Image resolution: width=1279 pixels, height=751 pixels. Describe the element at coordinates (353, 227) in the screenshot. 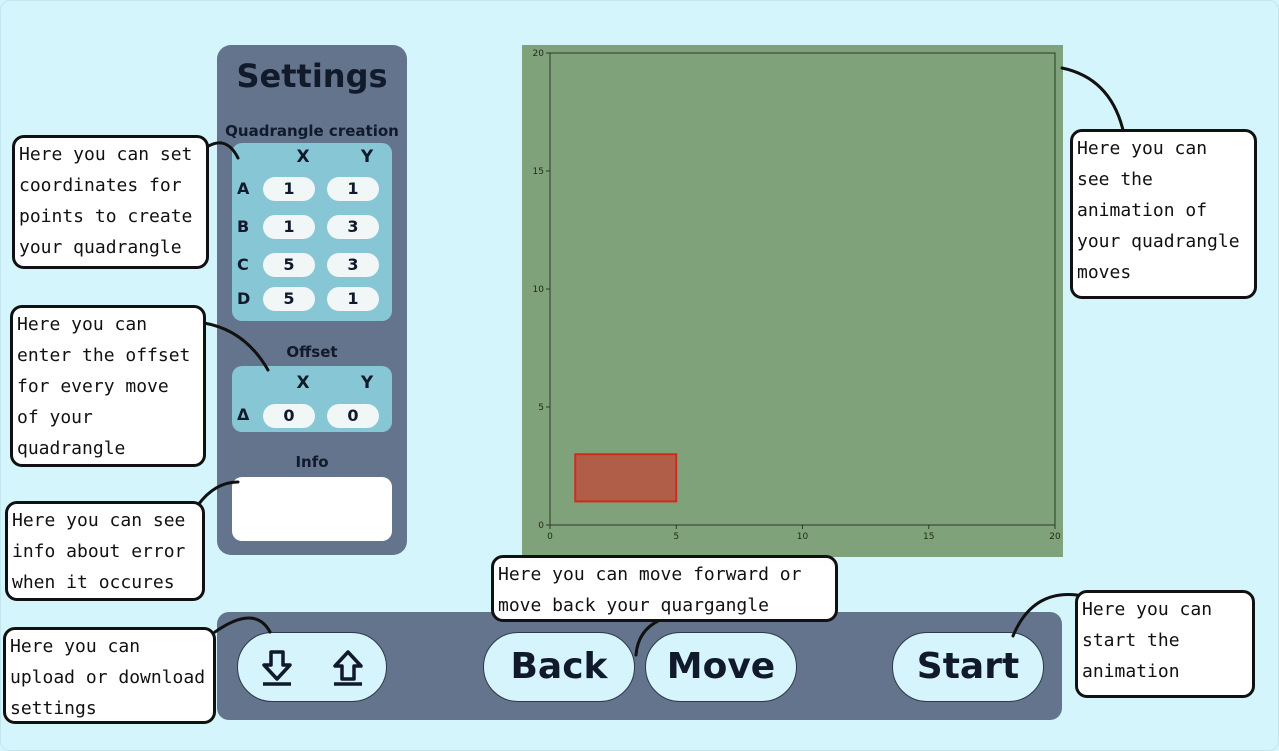

I see `point-b-y-input: 3` at that location.